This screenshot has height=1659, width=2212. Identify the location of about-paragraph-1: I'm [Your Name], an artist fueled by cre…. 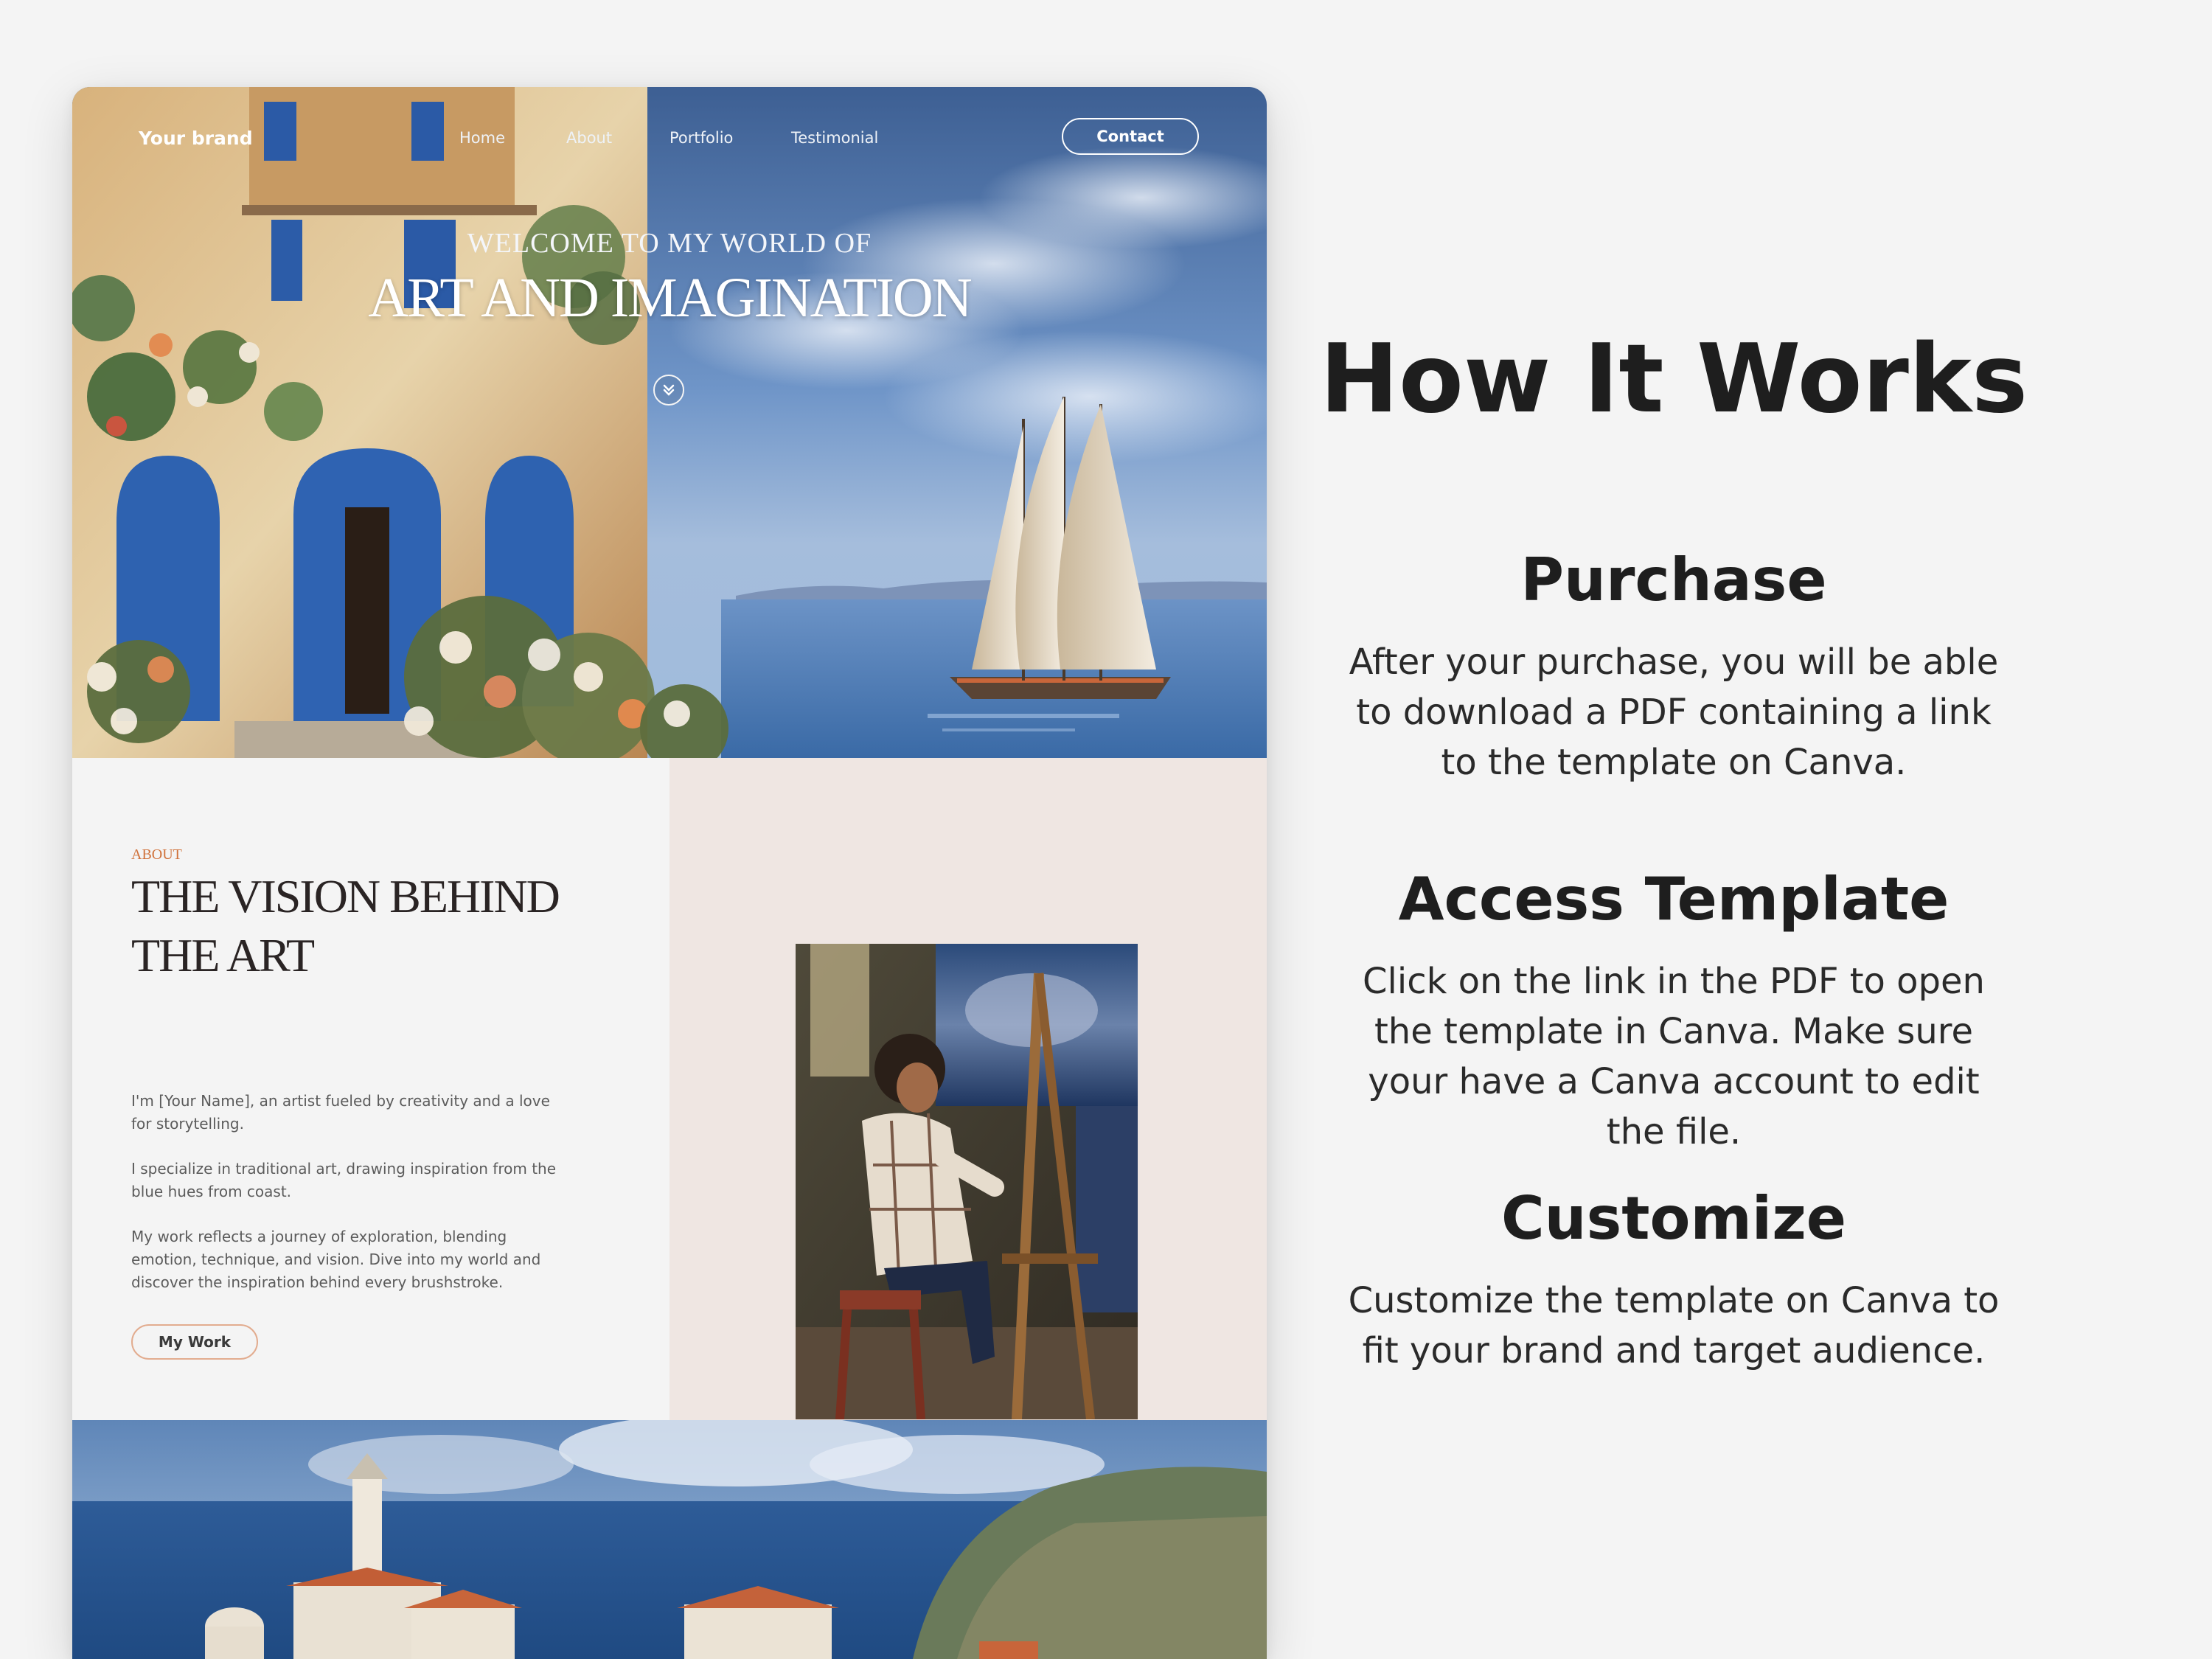
(340, 1112).